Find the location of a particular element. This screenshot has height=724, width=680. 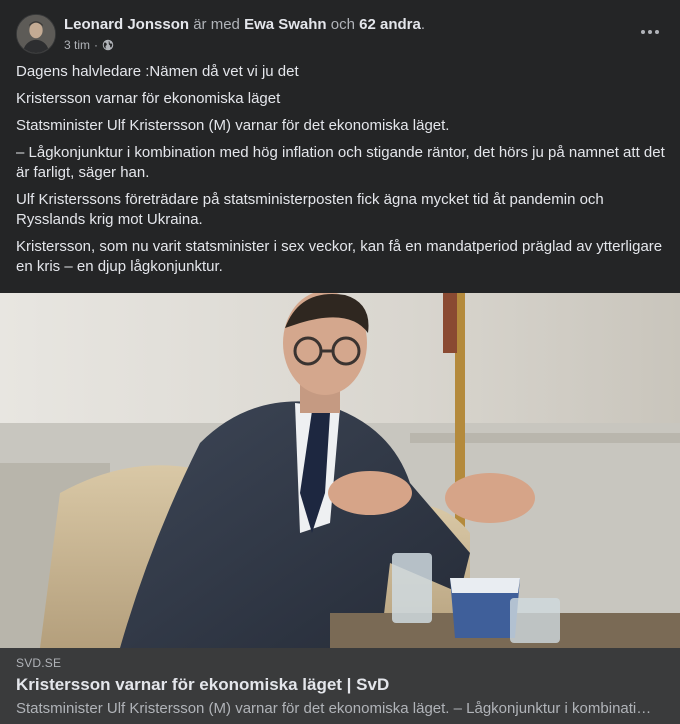

more-options-button is located at coordinates (650, 32).